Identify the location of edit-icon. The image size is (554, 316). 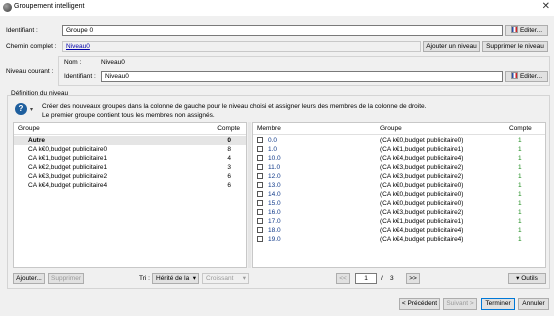
(514, 29).